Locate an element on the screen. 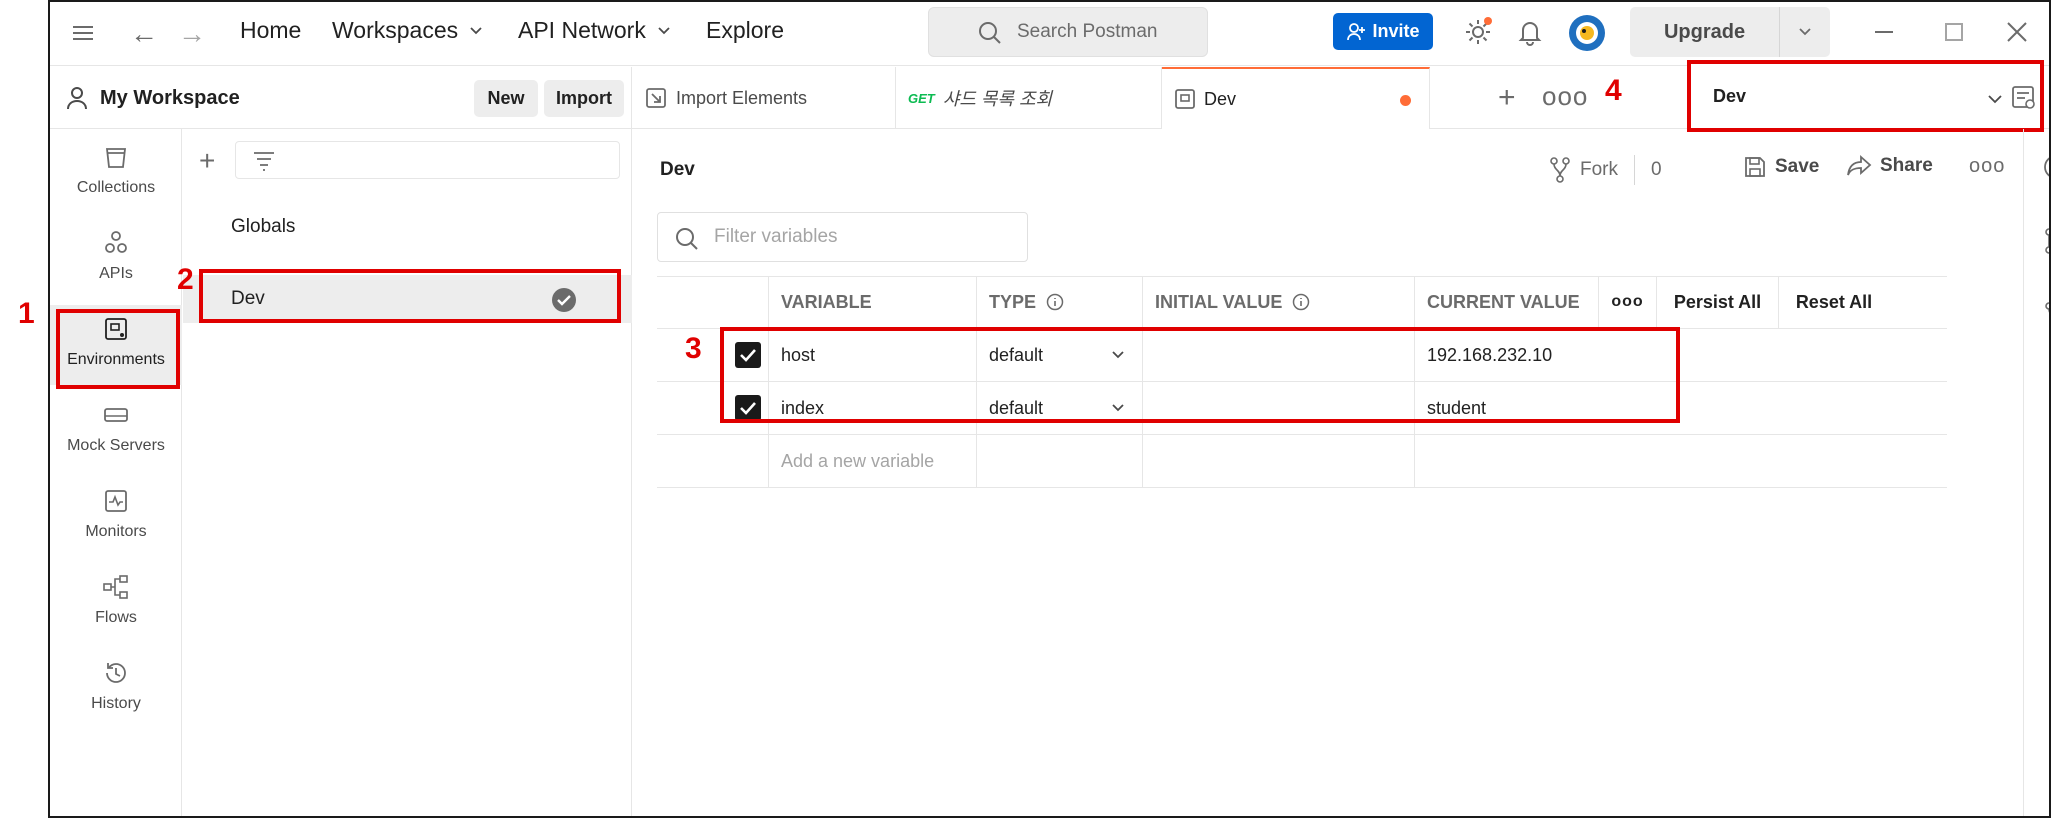 This screenshot has width=2051, height=818. header-current-value: CURRENT VALUE is located at coordinates (1507, 302).